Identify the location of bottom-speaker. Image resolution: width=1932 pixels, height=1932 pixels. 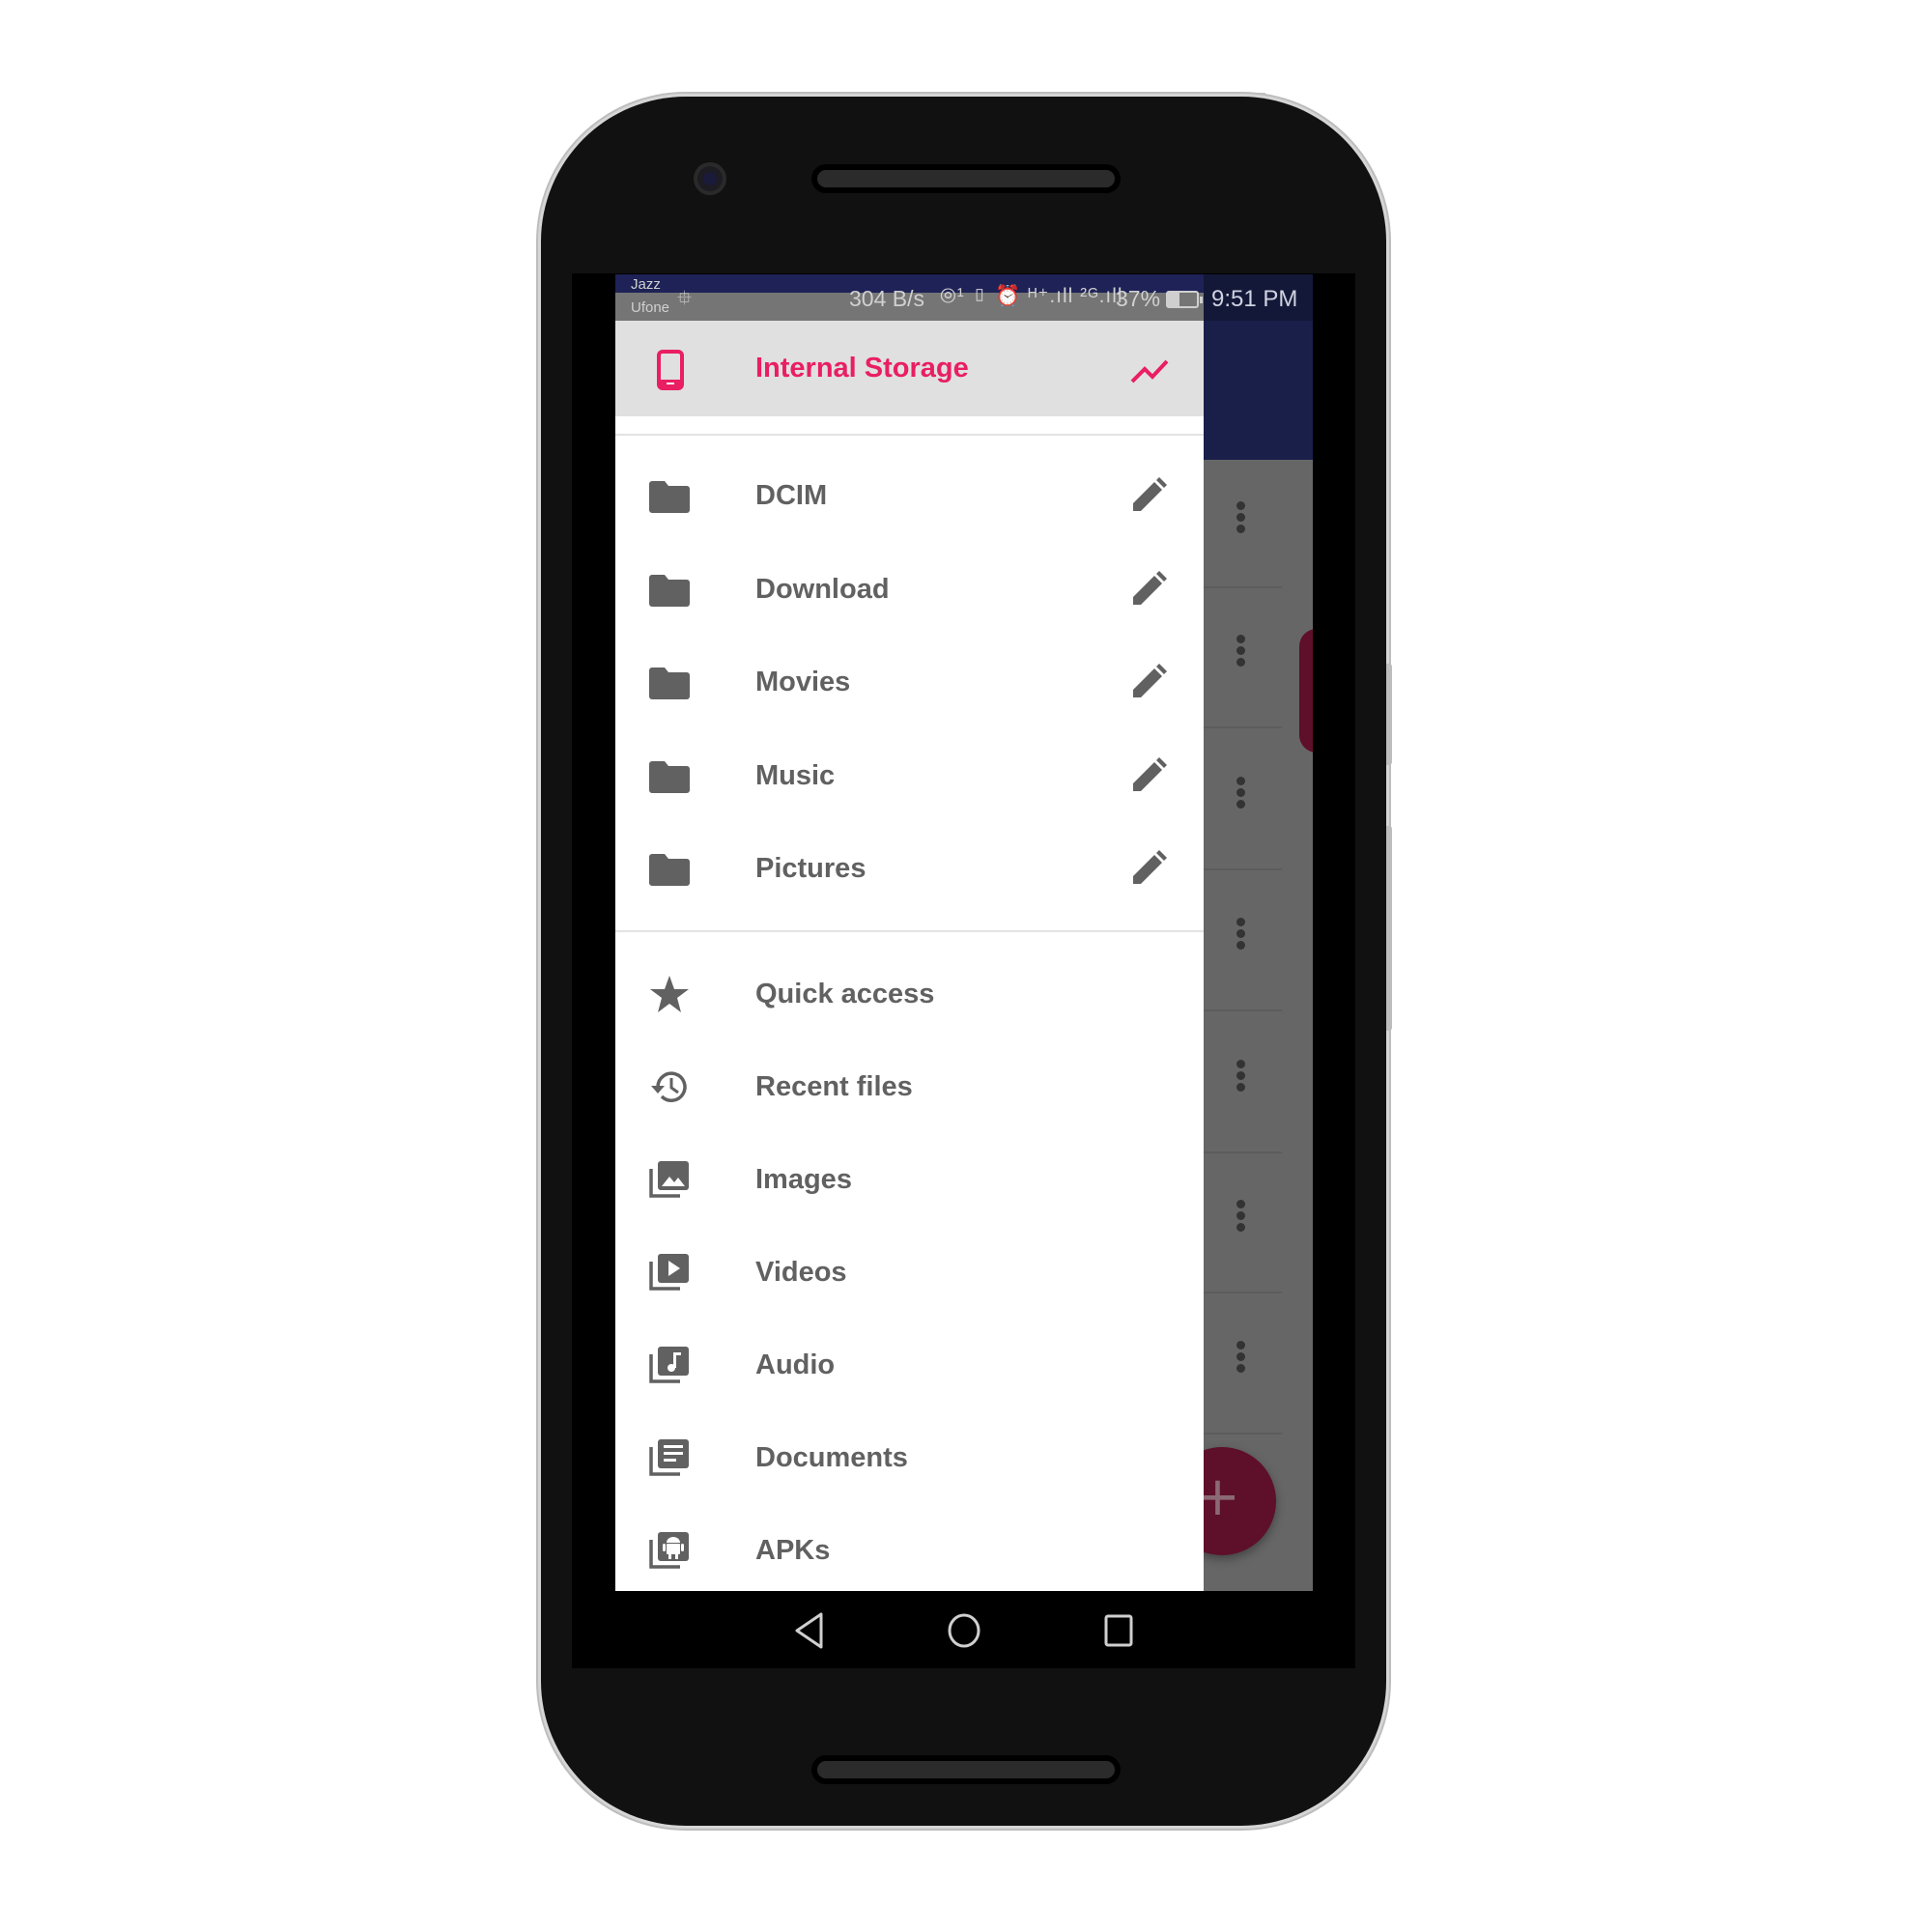
(966, 1769).